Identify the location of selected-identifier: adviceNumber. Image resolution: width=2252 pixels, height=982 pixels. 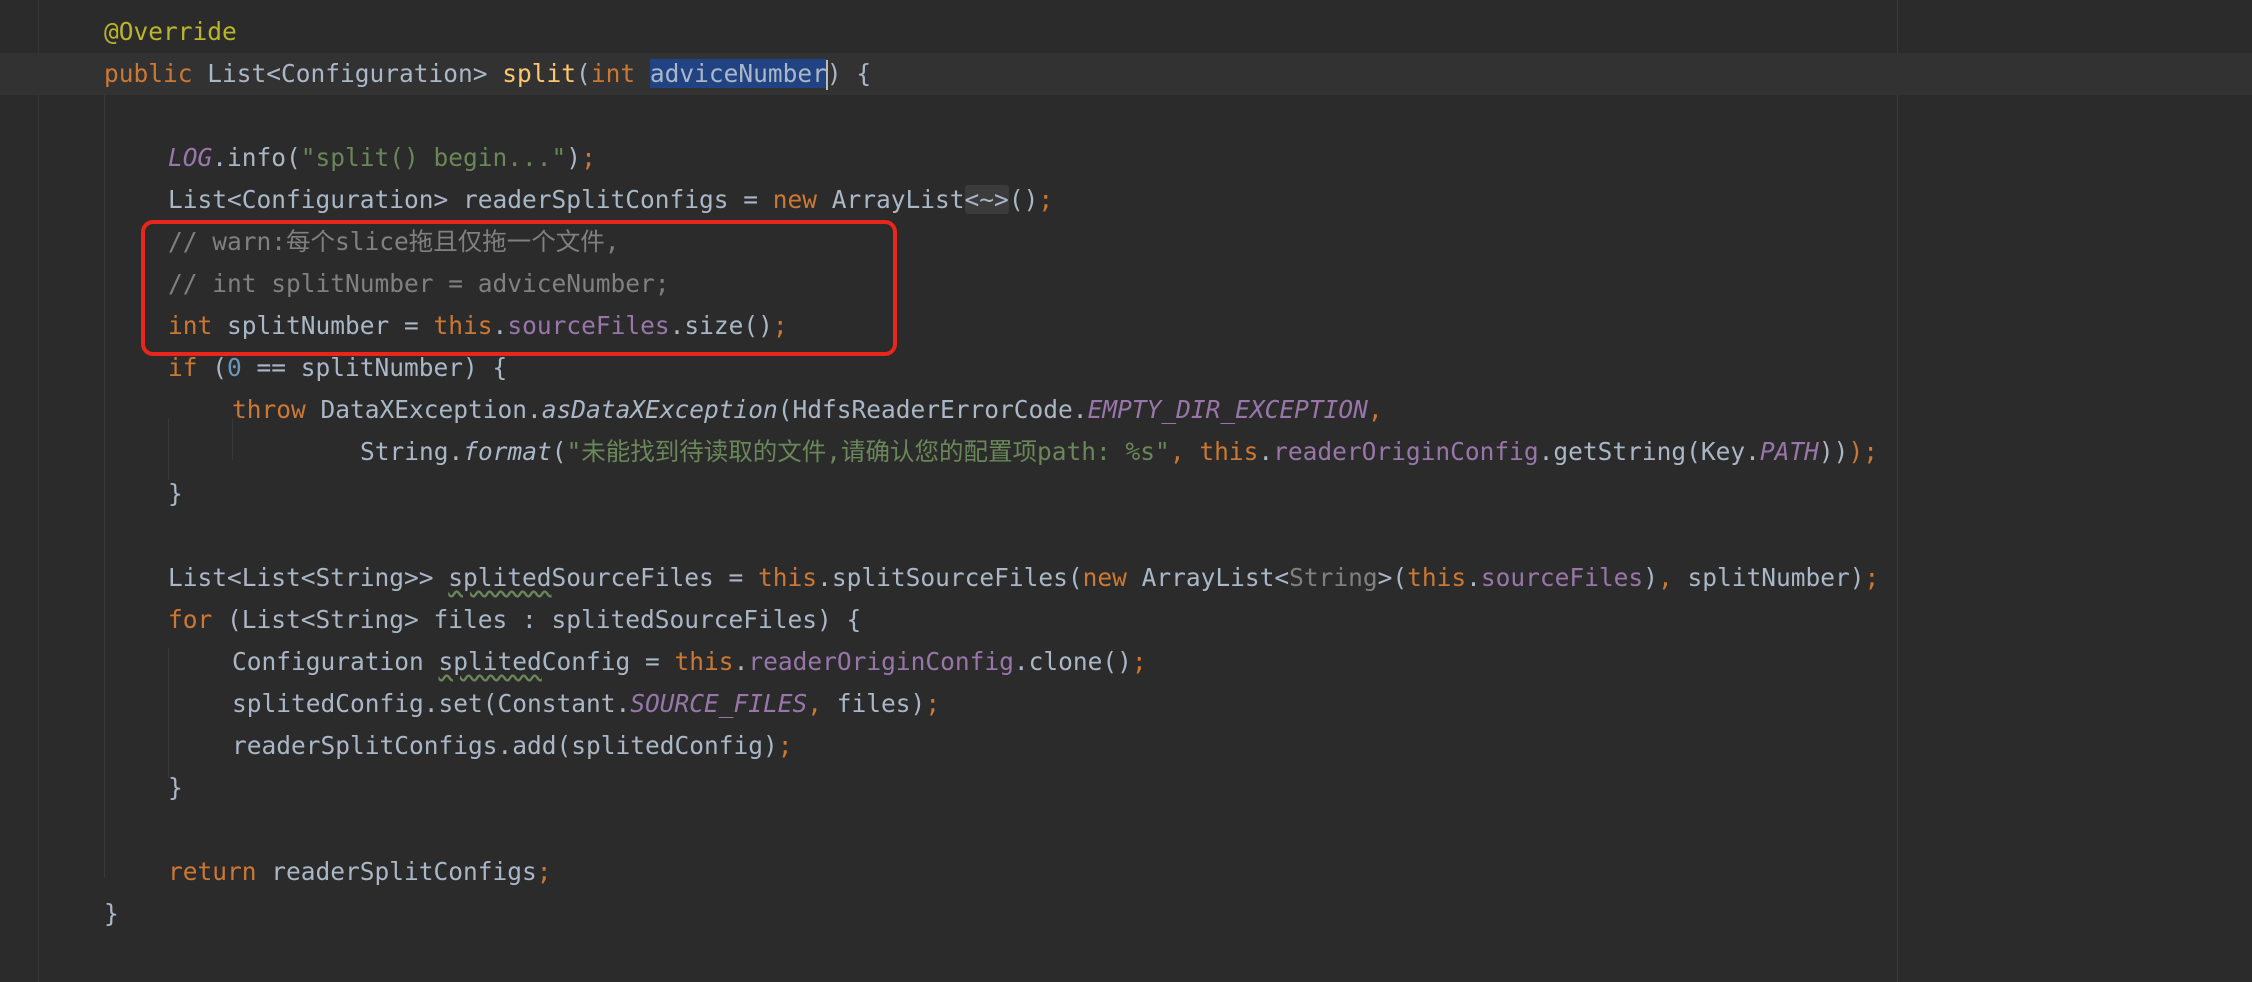
(738, 73).